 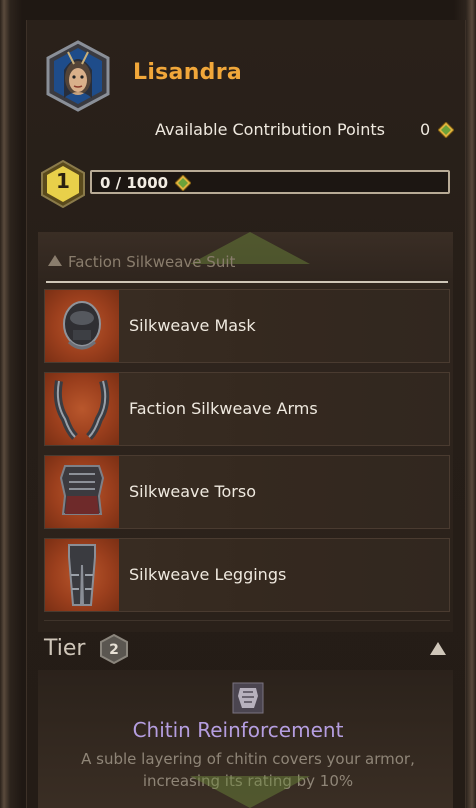 I want to click on chitin-armor-icon, so click(x=248, y=698).